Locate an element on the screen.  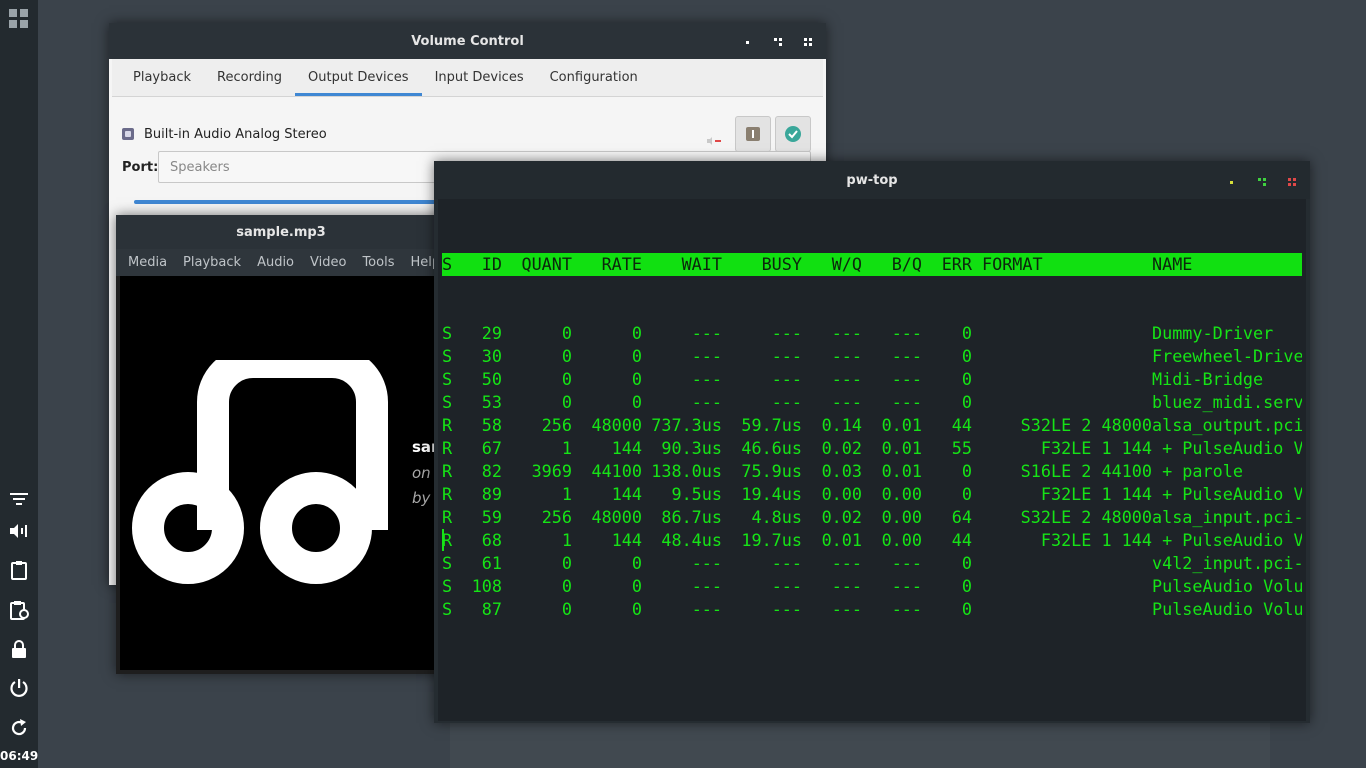
table-row: S 61 0 0 --- --- --- --- 0 v4l2_input.pci- is located at coordinates (872, 563).